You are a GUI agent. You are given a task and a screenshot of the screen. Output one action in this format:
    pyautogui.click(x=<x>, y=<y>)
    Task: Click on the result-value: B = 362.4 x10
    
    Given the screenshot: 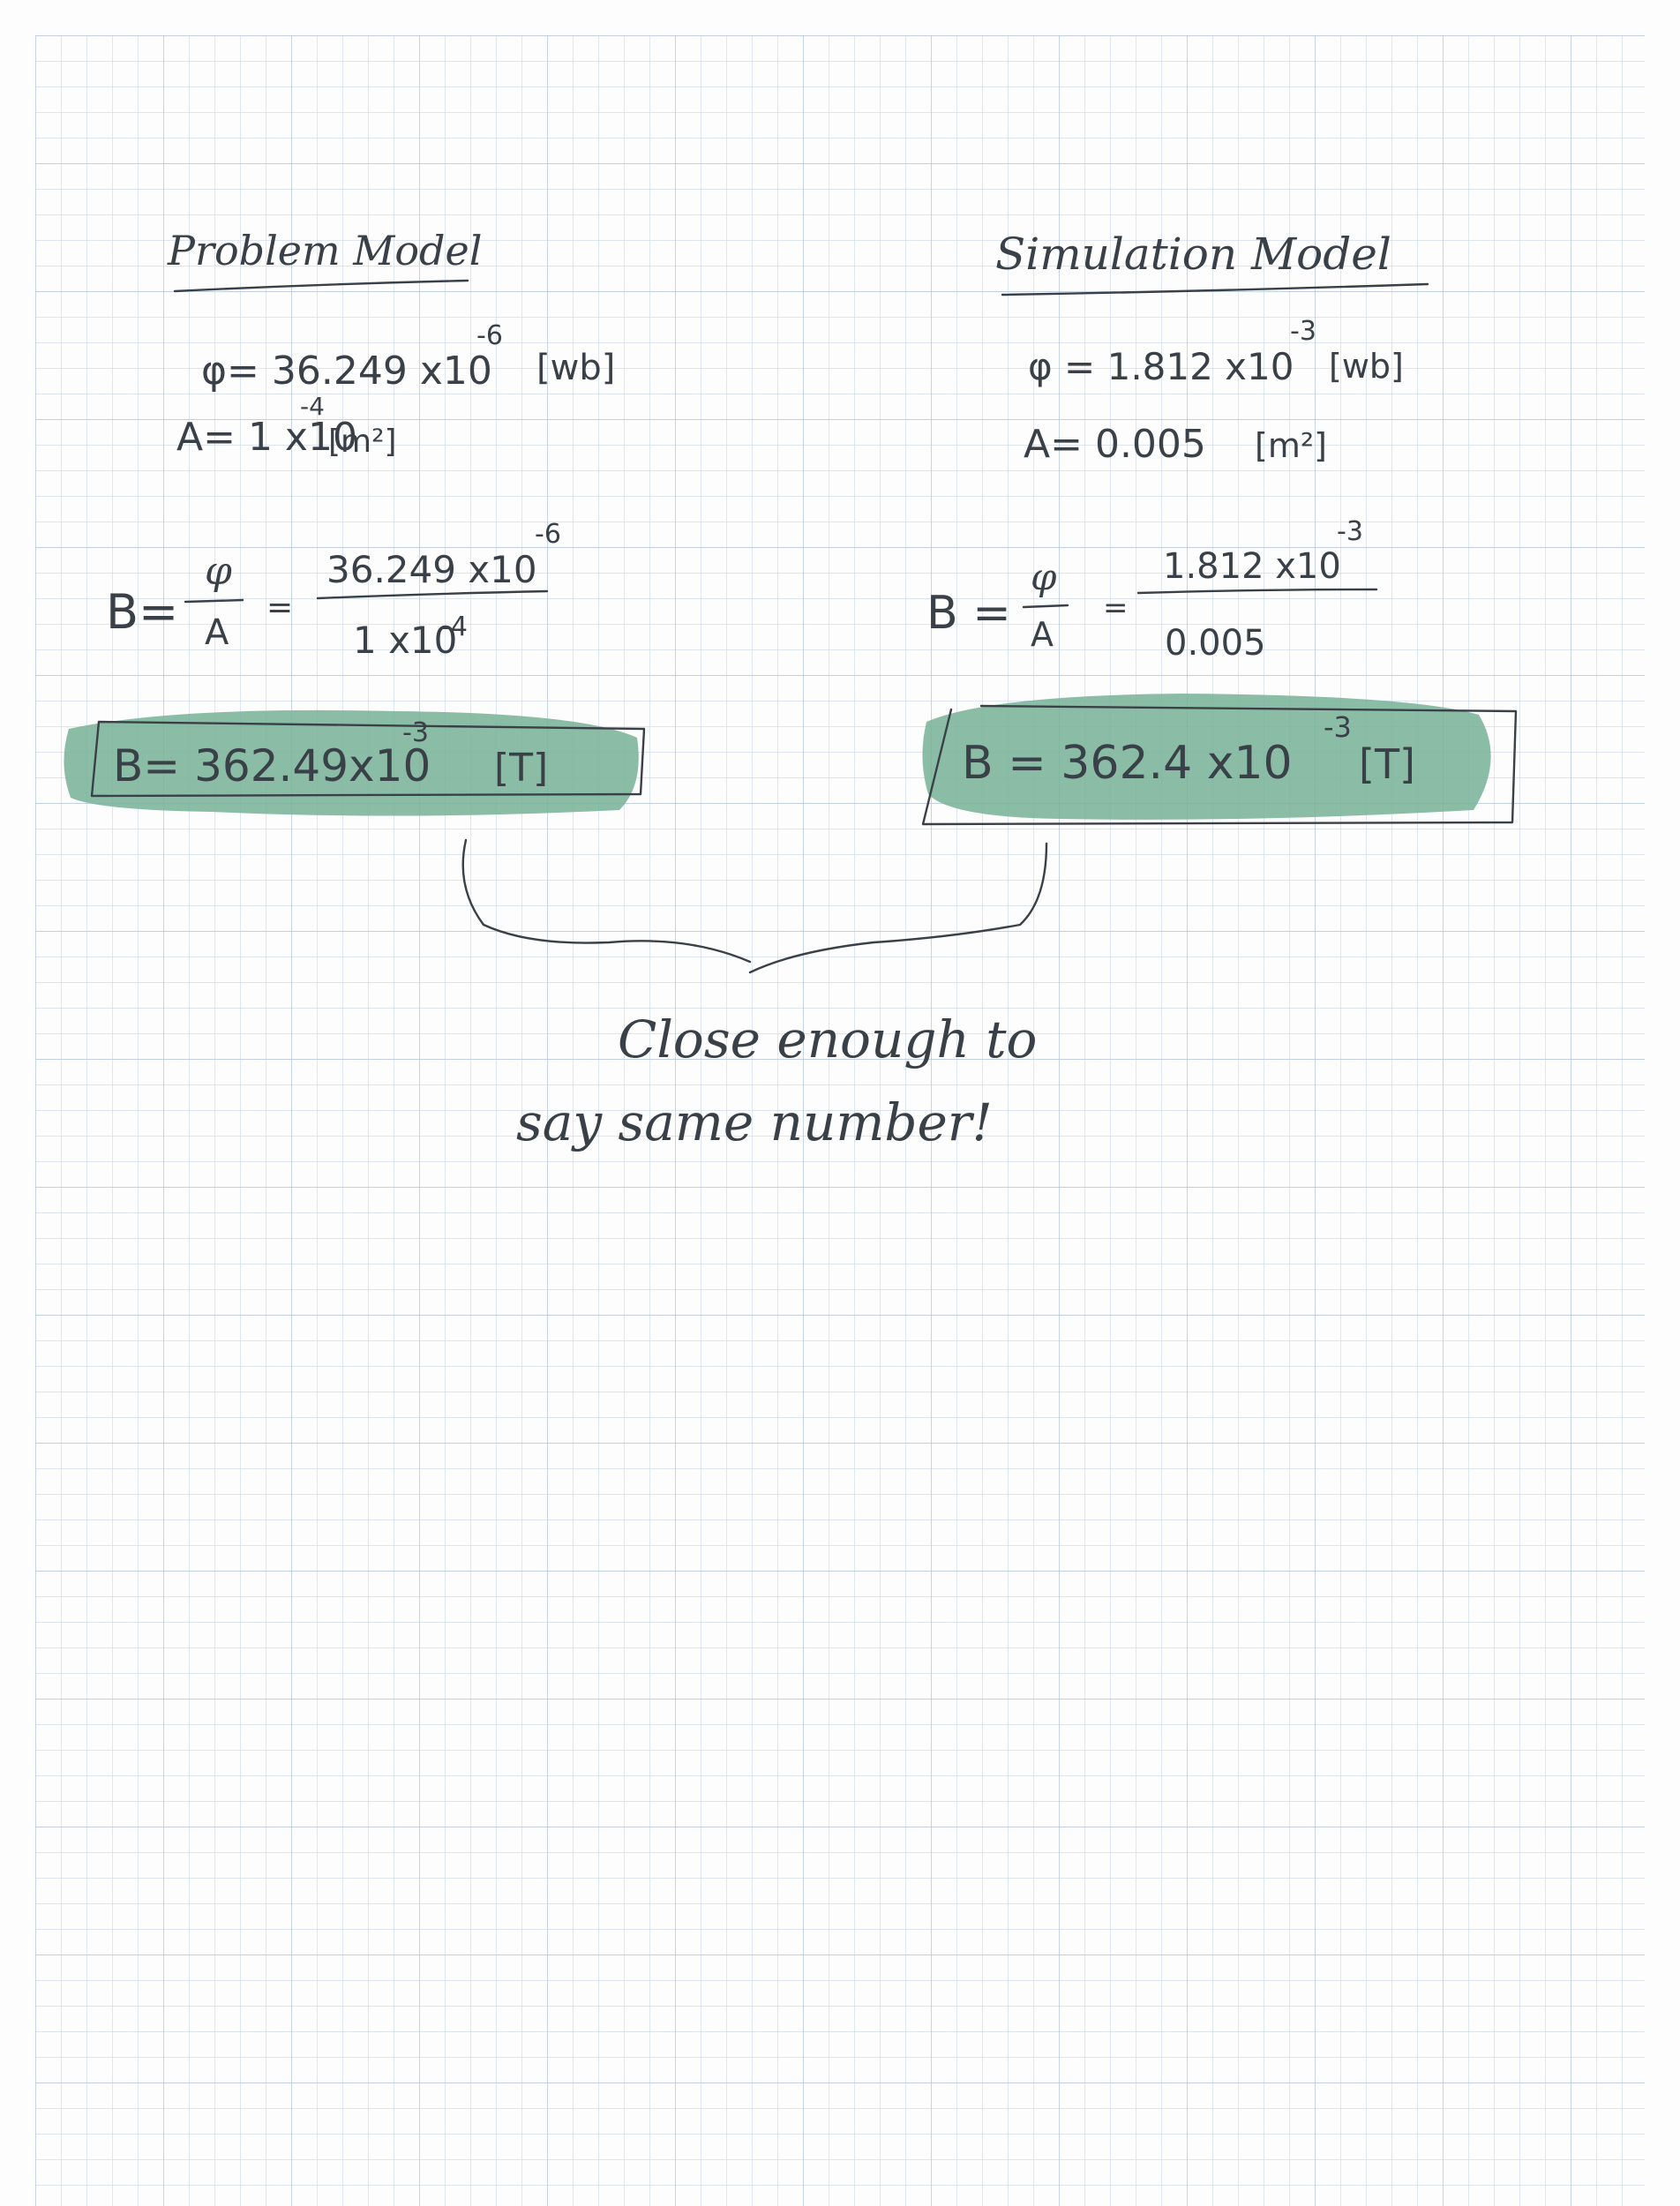 What is the action you would take?
    pyautogui.click(x=1127, y=763)
    